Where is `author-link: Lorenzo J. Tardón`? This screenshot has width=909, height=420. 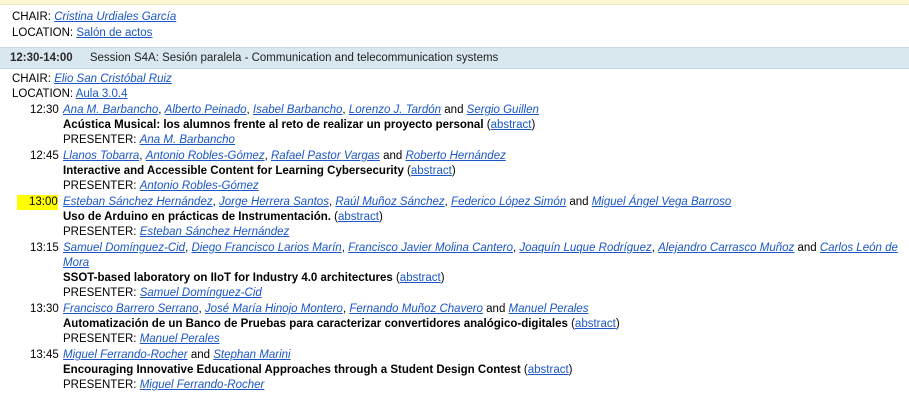
author-link: Lorenzo J. Tardón is located at coordinates (395, 110).